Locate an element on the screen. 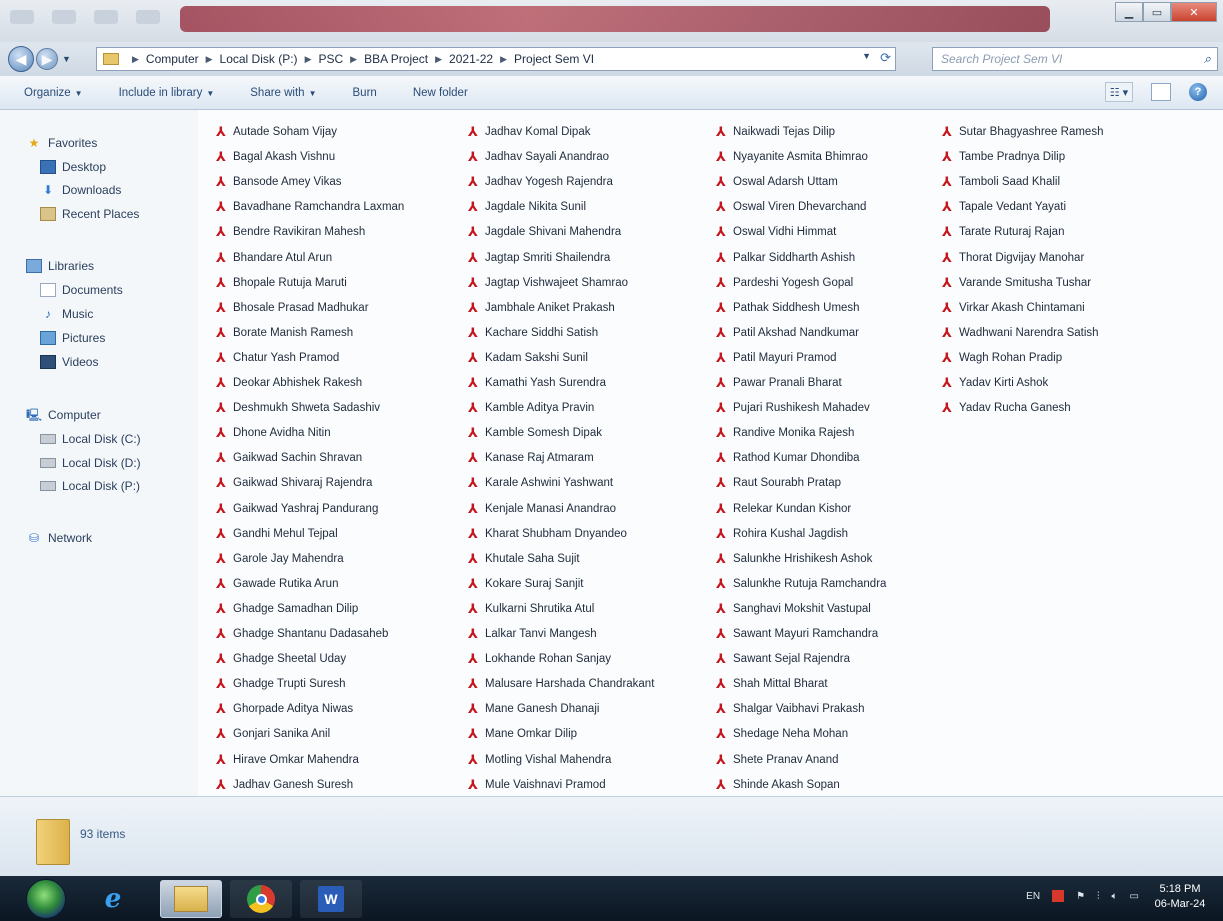 This screenshot has height=921, width=1223. power-icon: ▭ is located at coordinates (1134, 896).